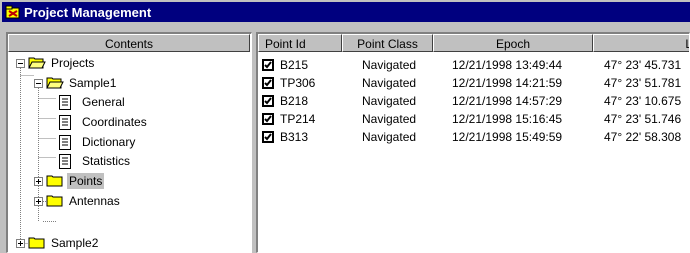 This screenshot has height=253, width=690. I want to click on tree-node-dictionary: Dictionary, so click(97, 142).